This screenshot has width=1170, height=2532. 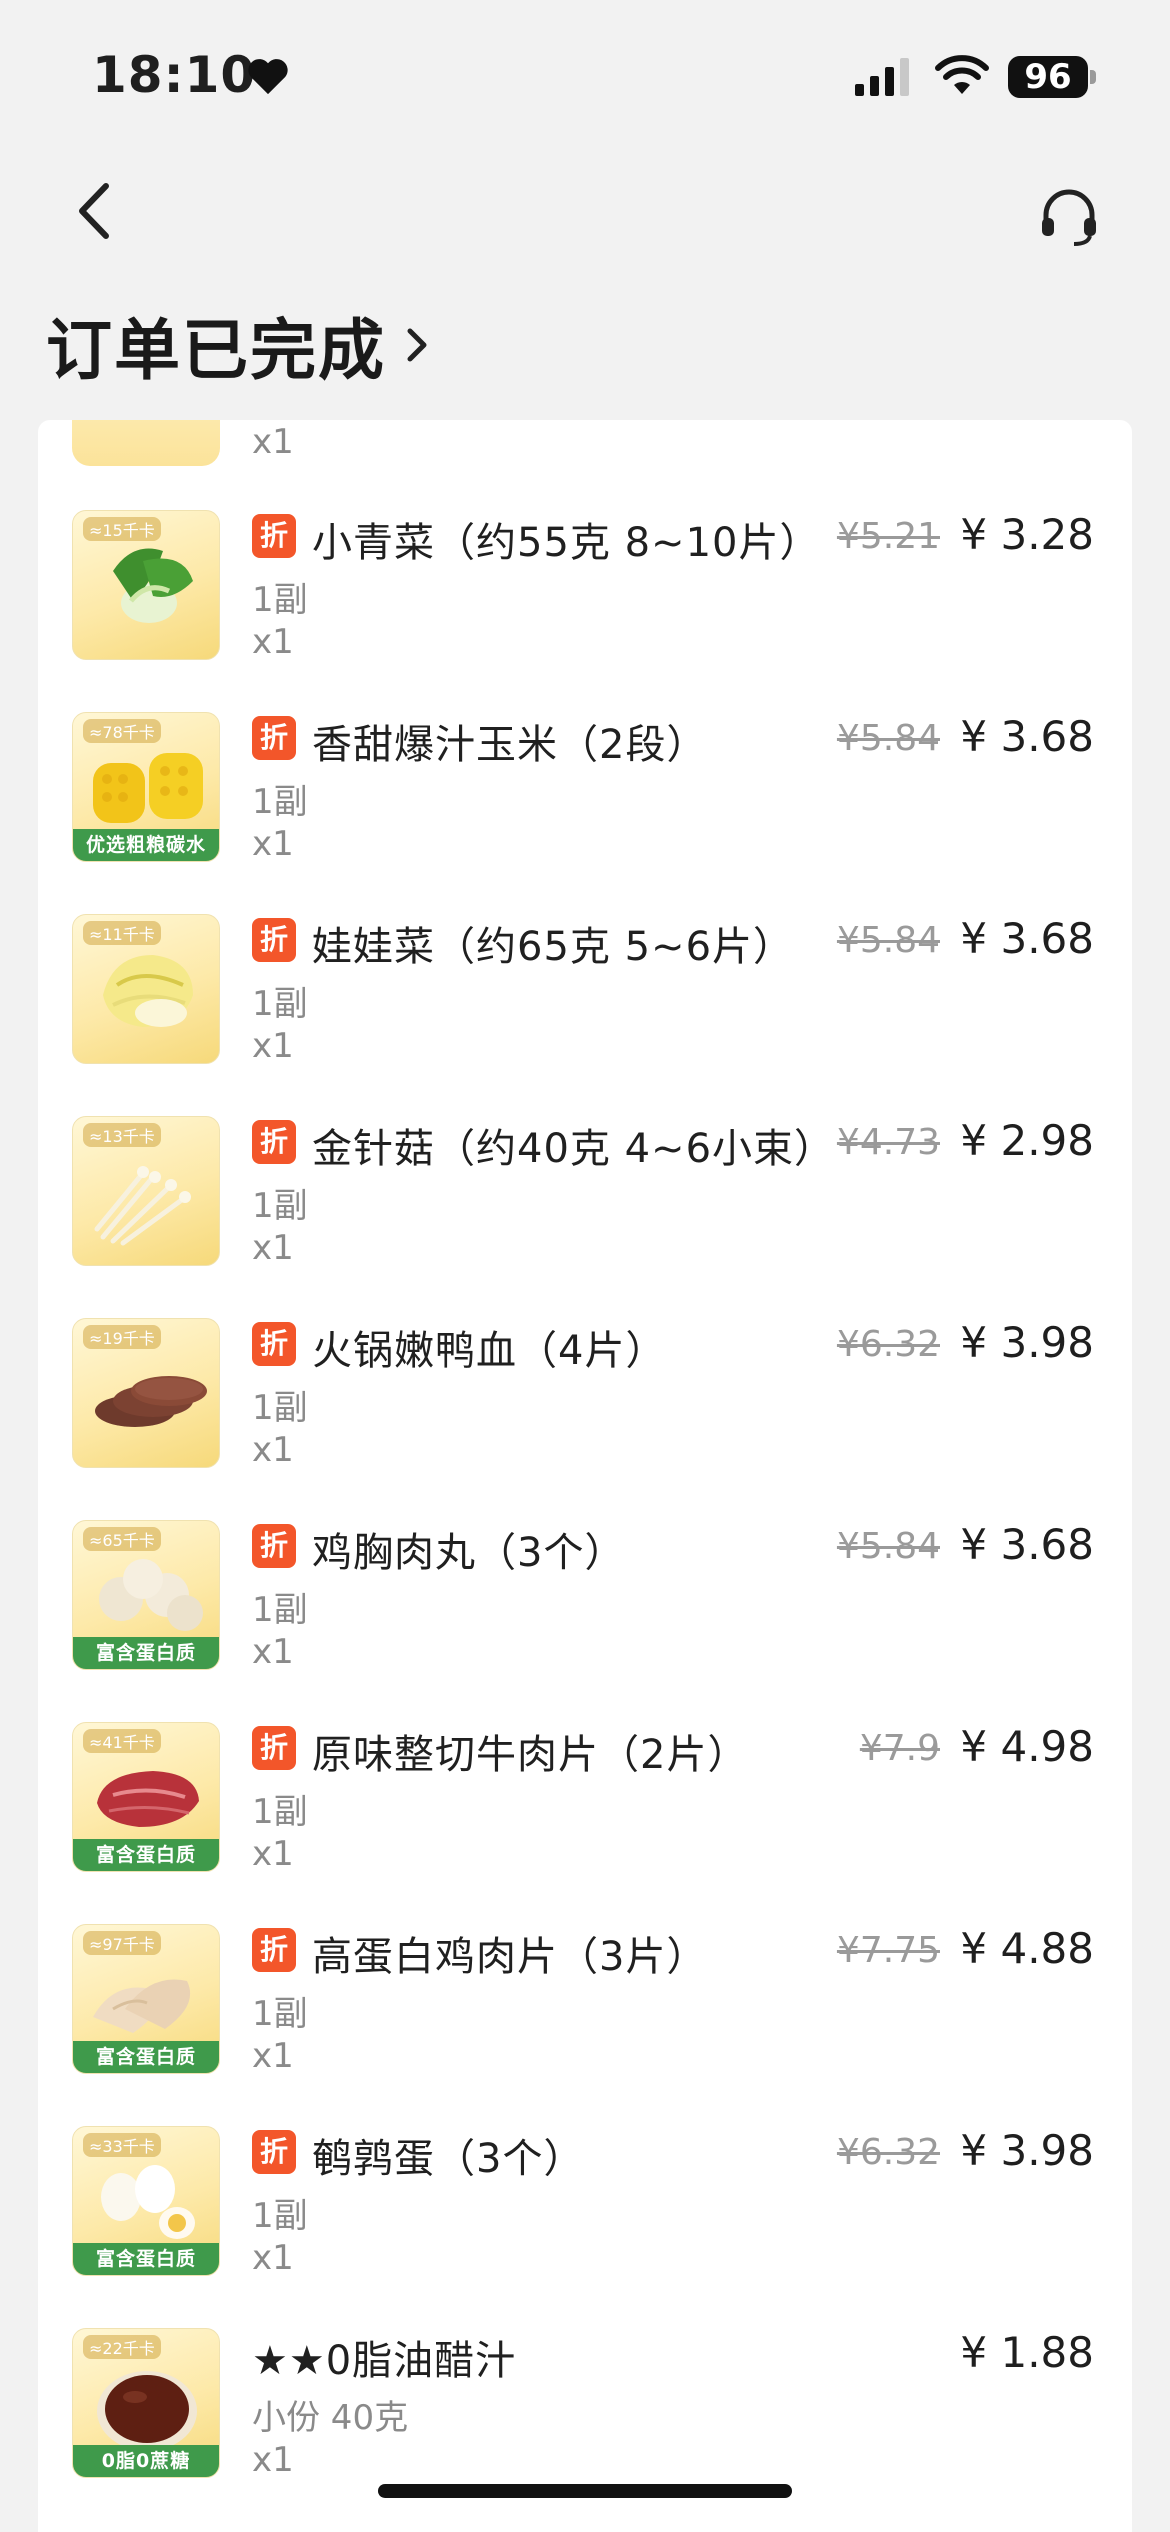 I want to click on item-price: ¥ 4.98, so click(x=1027, y=1746).